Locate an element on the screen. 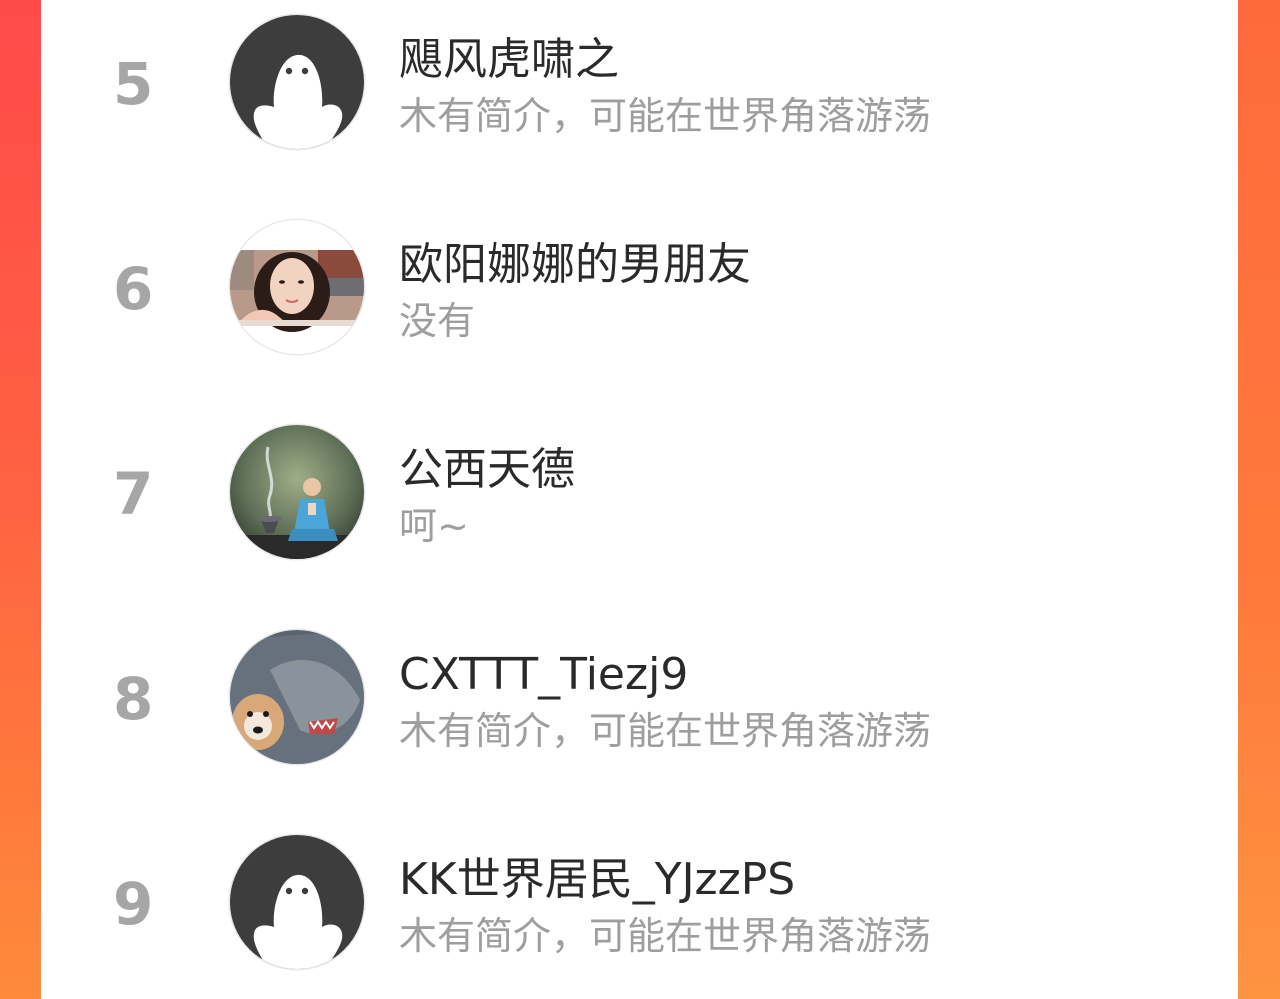 The width and height of the screenshot is (1280, 999). rank-number: 9 is located at coordinates (133, 904).